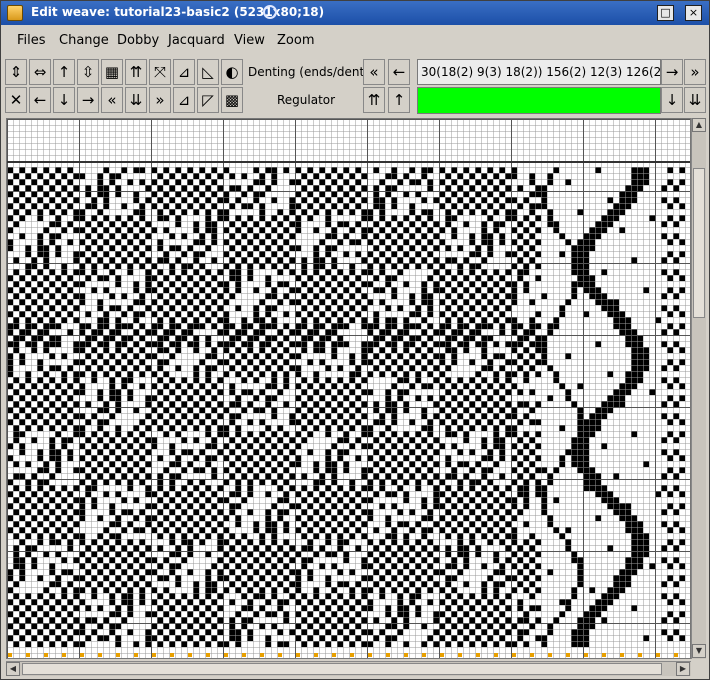 Image resolution: width=710 pixels, height=680 pixels. What do you see at coordinates (16, 100) in the screenshot?
I see `clear-x-icon: ✕` at bounding box center [16, 100].